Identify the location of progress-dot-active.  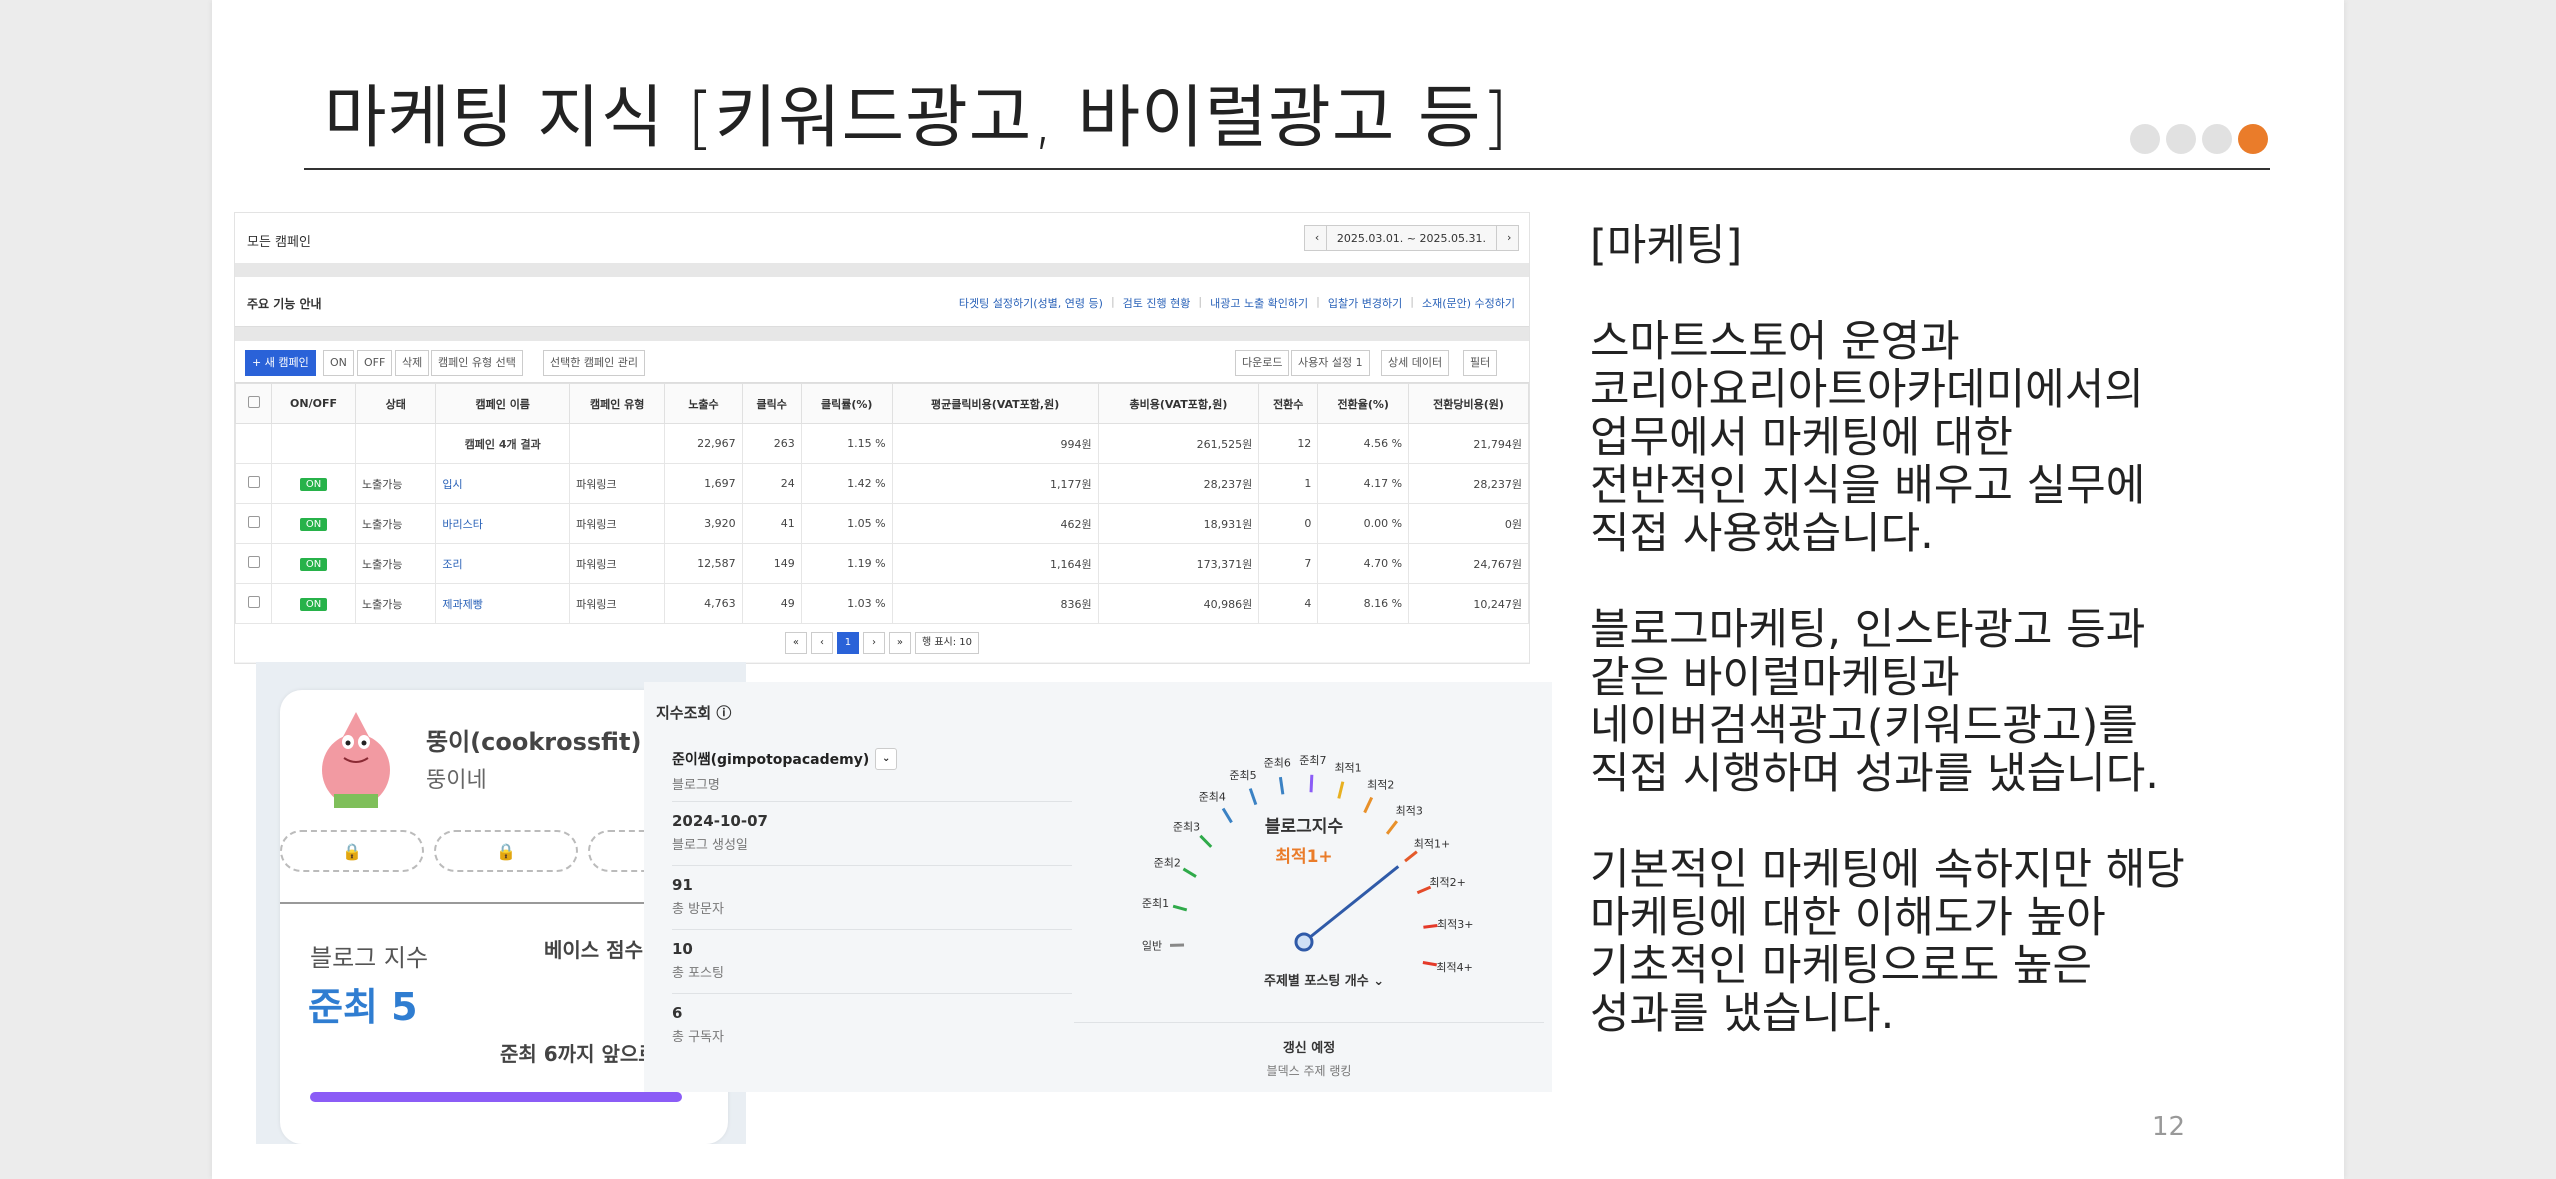
(2253, 139).